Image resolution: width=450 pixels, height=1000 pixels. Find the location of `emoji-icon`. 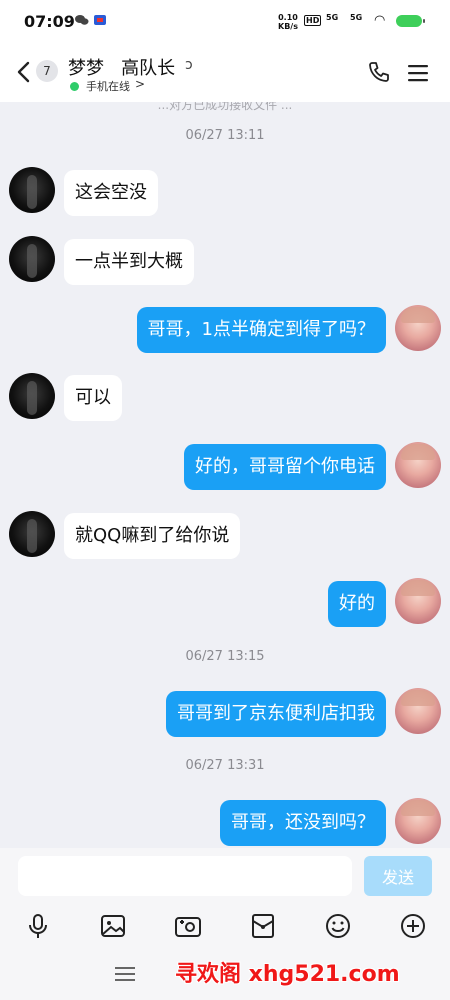

emoji-icon is located at coordinates (338, 926).